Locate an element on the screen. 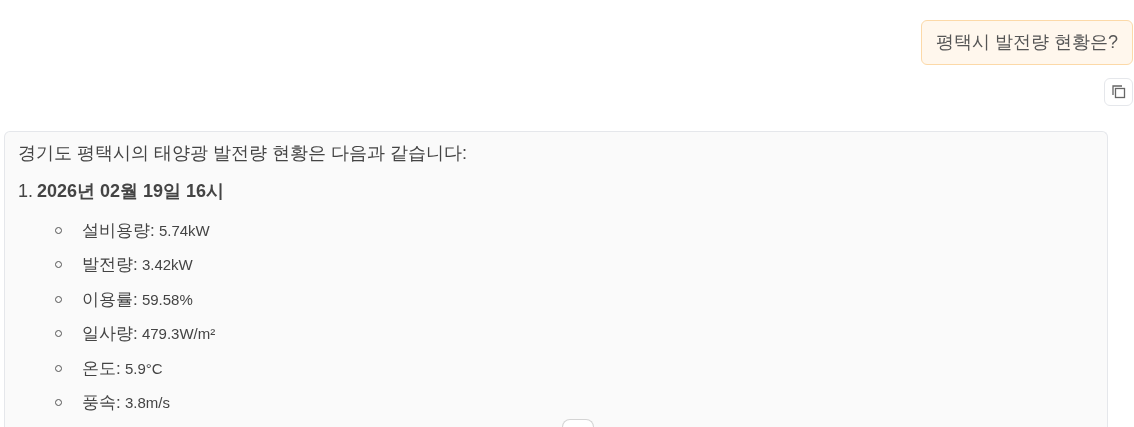 This screenshot has height=427, width=1134. copy-icon is located at coordinates (1118, 92).